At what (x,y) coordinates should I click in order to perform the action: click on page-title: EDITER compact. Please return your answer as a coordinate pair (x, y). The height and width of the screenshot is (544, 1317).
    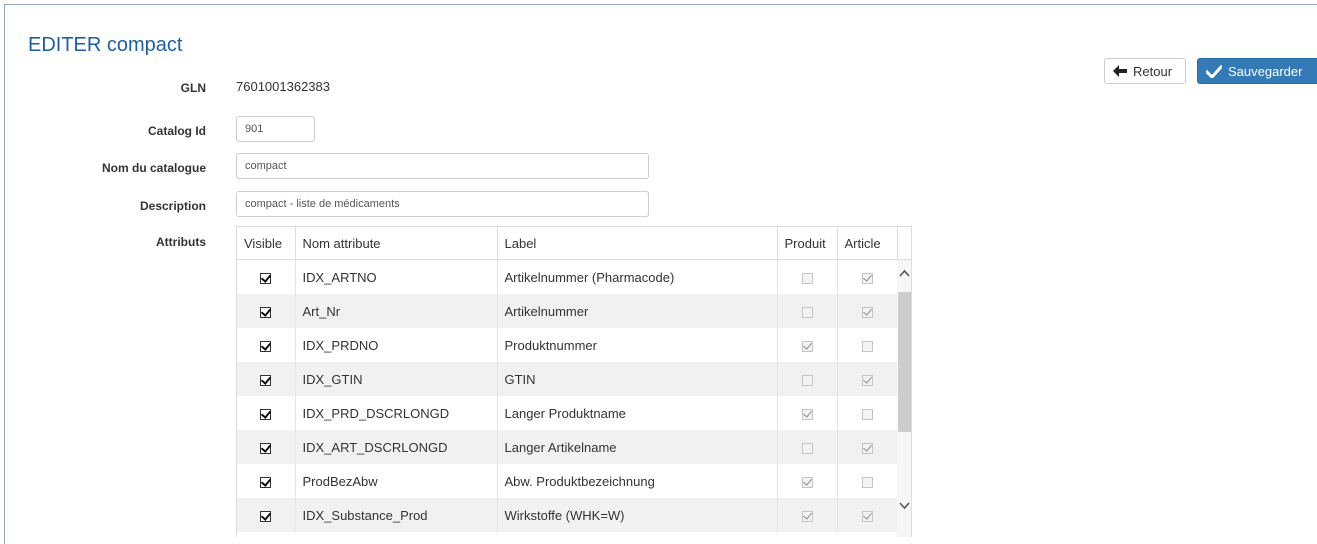
    Looking at the image, I should click on (105, 45).